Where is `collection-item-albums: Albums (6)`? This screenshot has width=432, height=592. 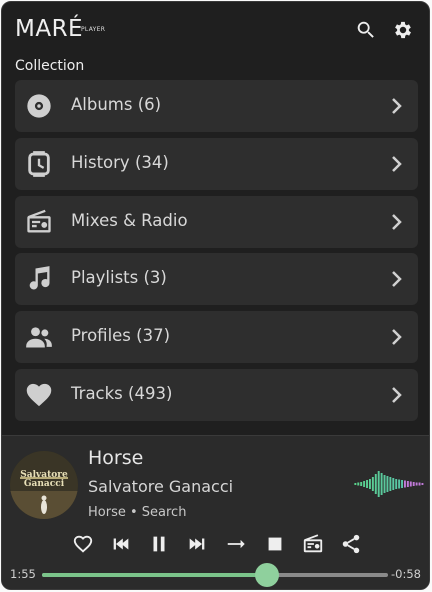
collection-item-albums: Albums (6) is located at coordinates (216, 106).